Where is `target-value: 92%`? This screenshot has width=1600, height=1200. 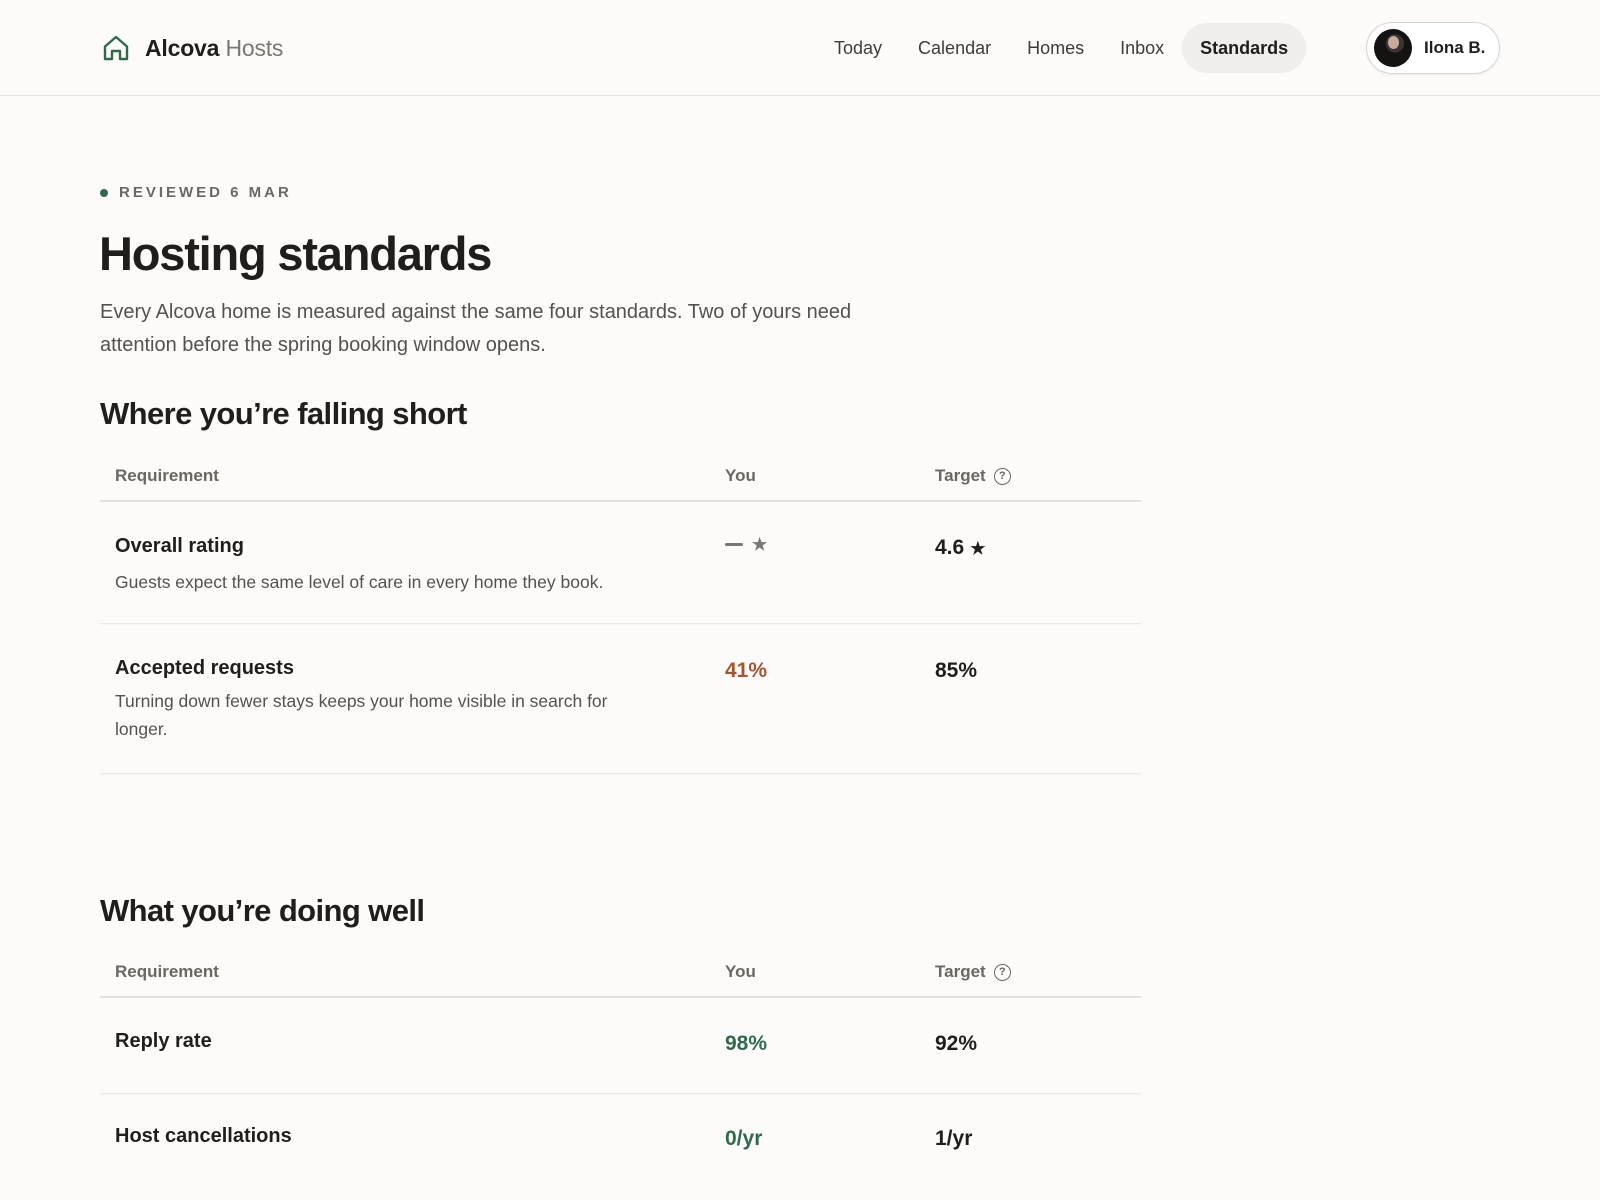
target-value: 92% is located at coordinates (956, 1043).